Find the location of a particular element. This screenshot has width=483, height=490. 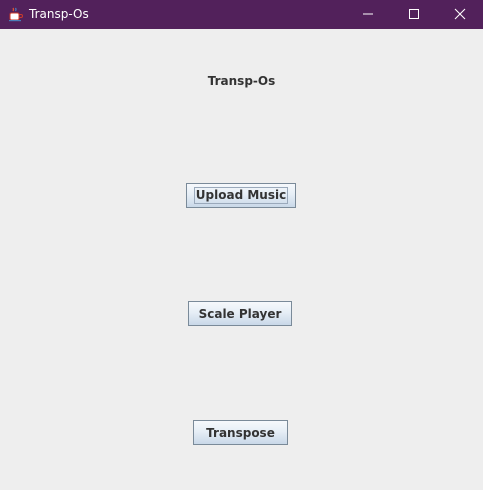

upload-music-button-label: Upload Music is located at coordinates (241, 195).